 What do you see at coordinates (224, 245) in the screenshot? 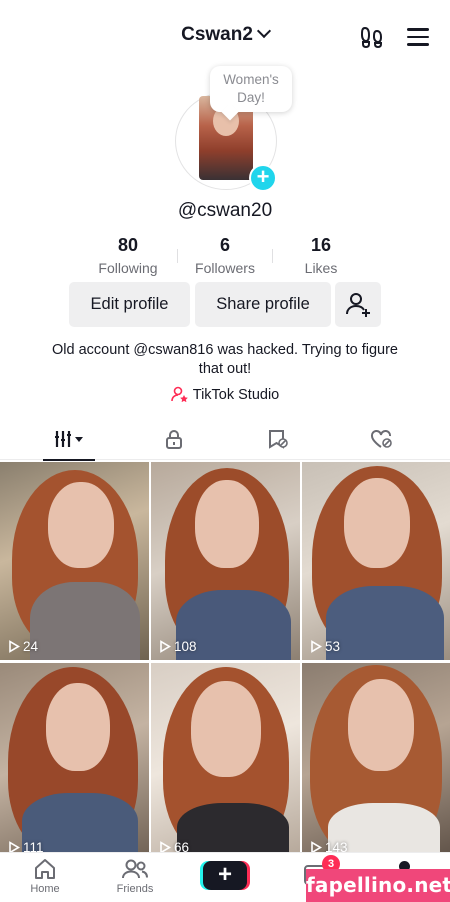
I see `stat-value: 6` at bounding box center [224, 245].